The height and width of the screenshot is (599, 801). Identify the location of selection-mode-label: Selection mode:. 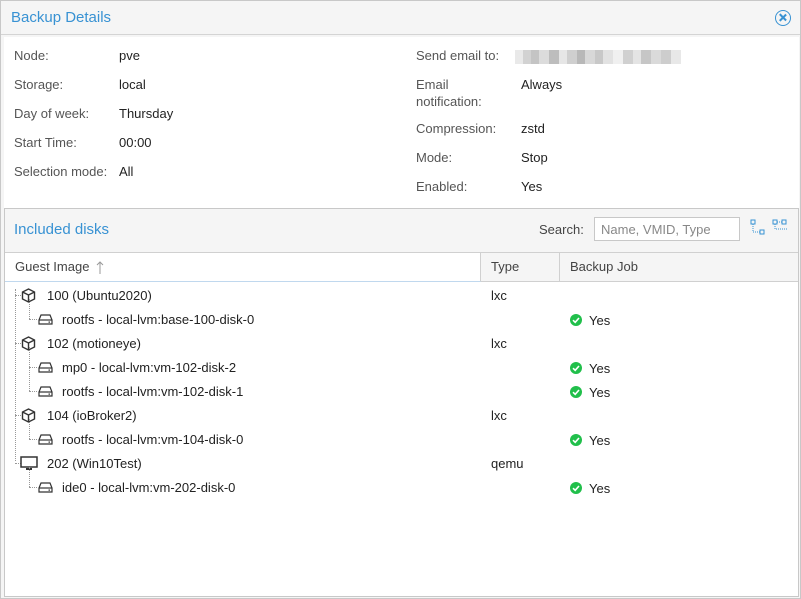
(61, 171).